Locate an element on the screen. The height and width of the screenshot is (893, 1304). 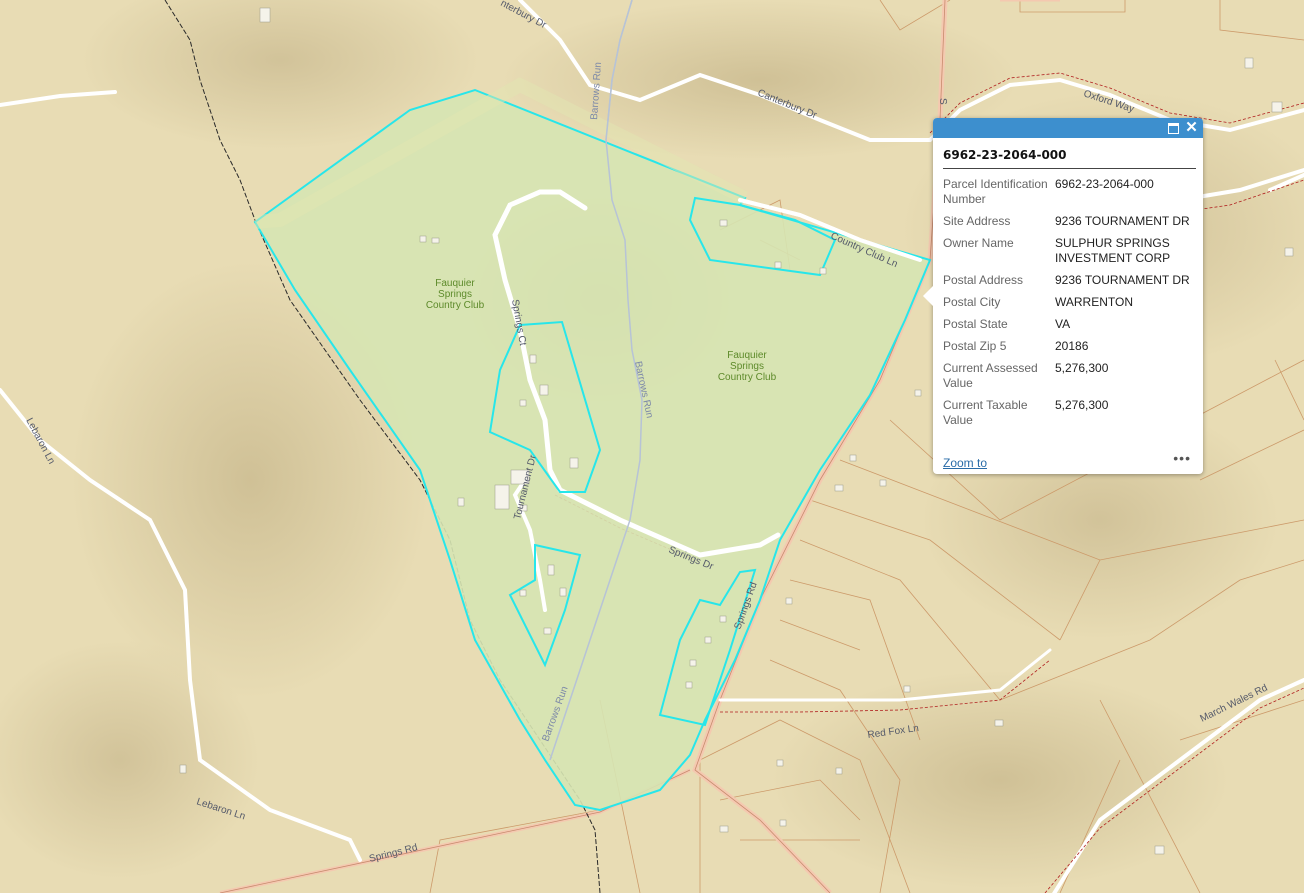
attribute-label: Parcel Identification Number is located at coordinates (995, 191).